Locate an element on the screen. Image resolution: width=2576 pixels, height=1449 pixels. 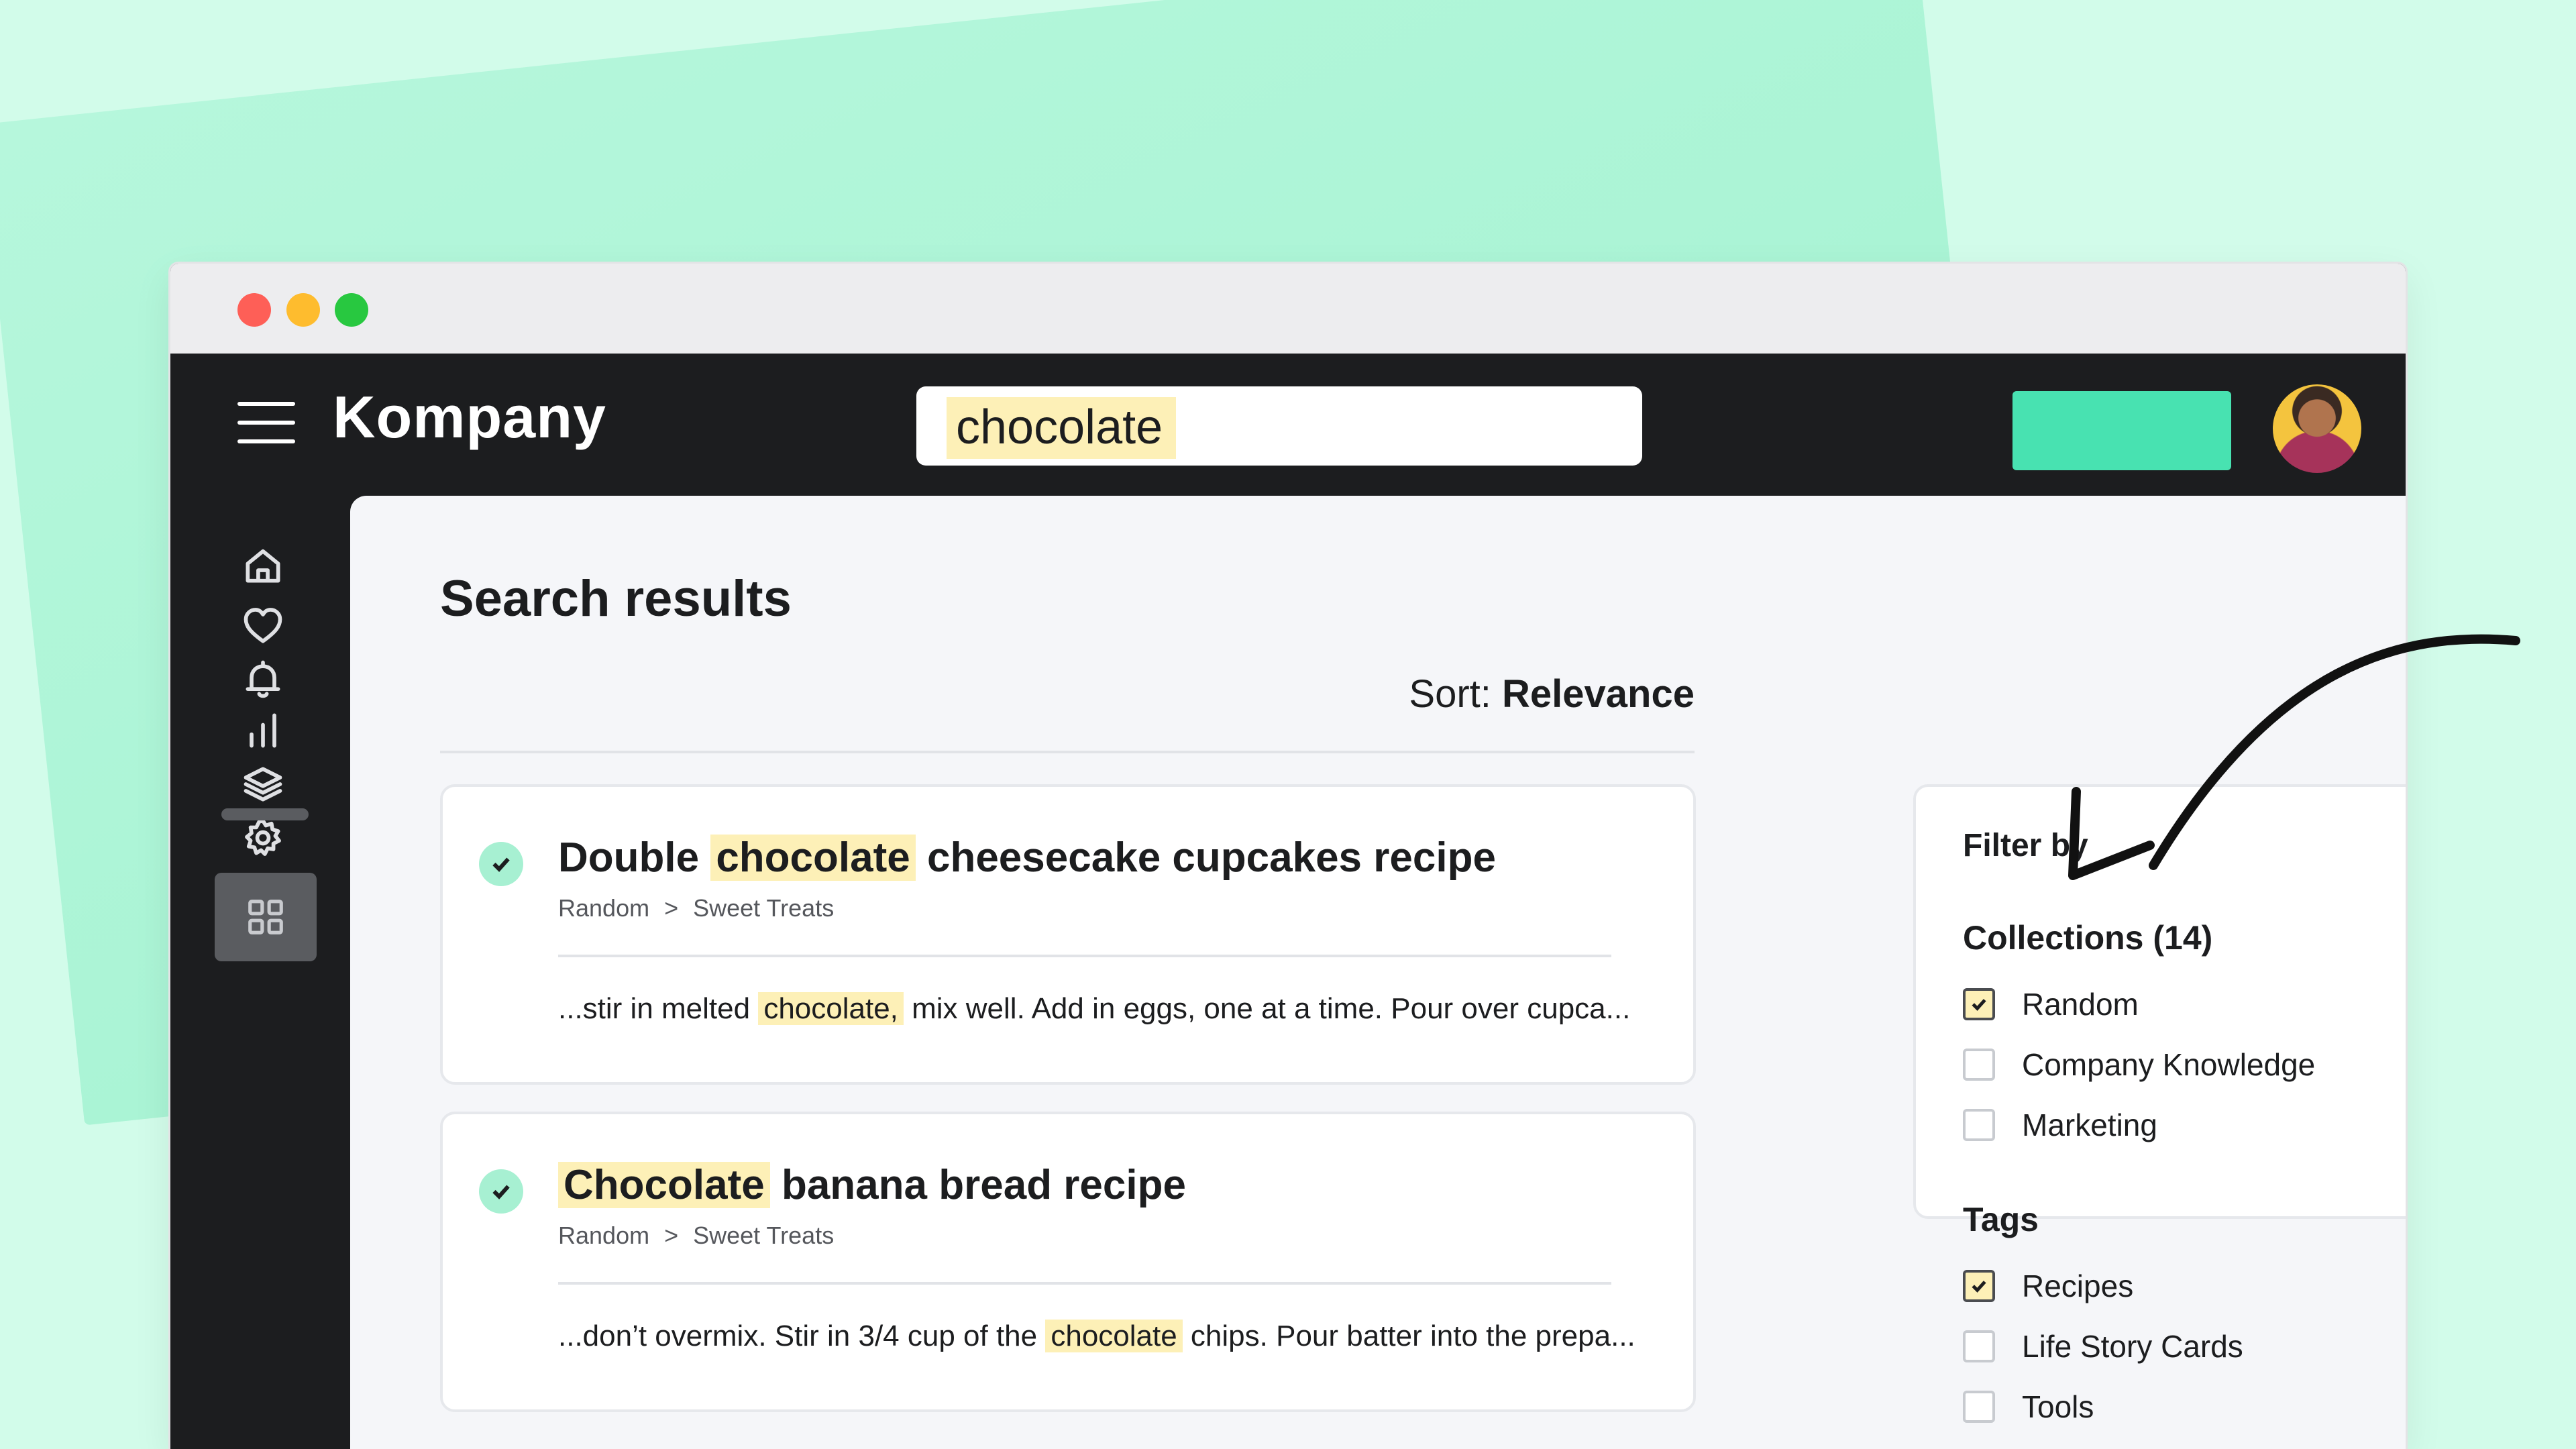
filter-option-tools: Tools is located at coordinates (2028, 1407).